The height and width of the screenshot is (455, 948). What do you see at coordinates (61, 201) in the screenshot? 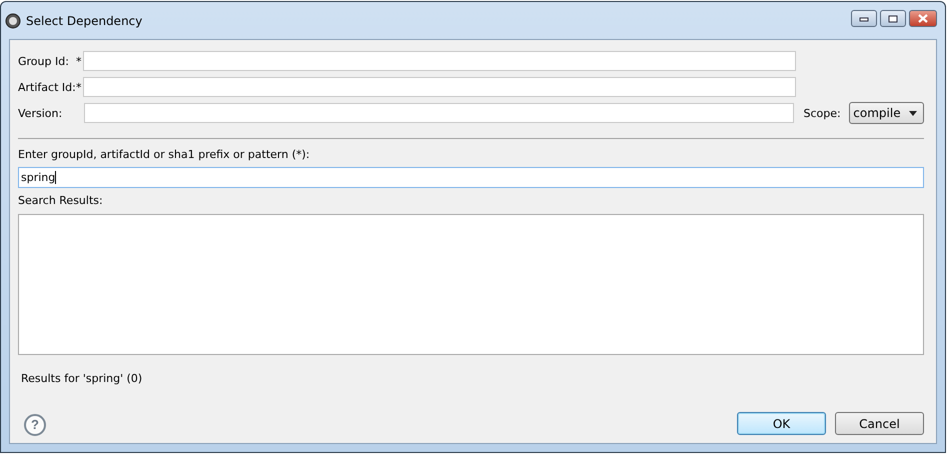
I see `results-label: Search Results:` at bounding box center [61, 201].